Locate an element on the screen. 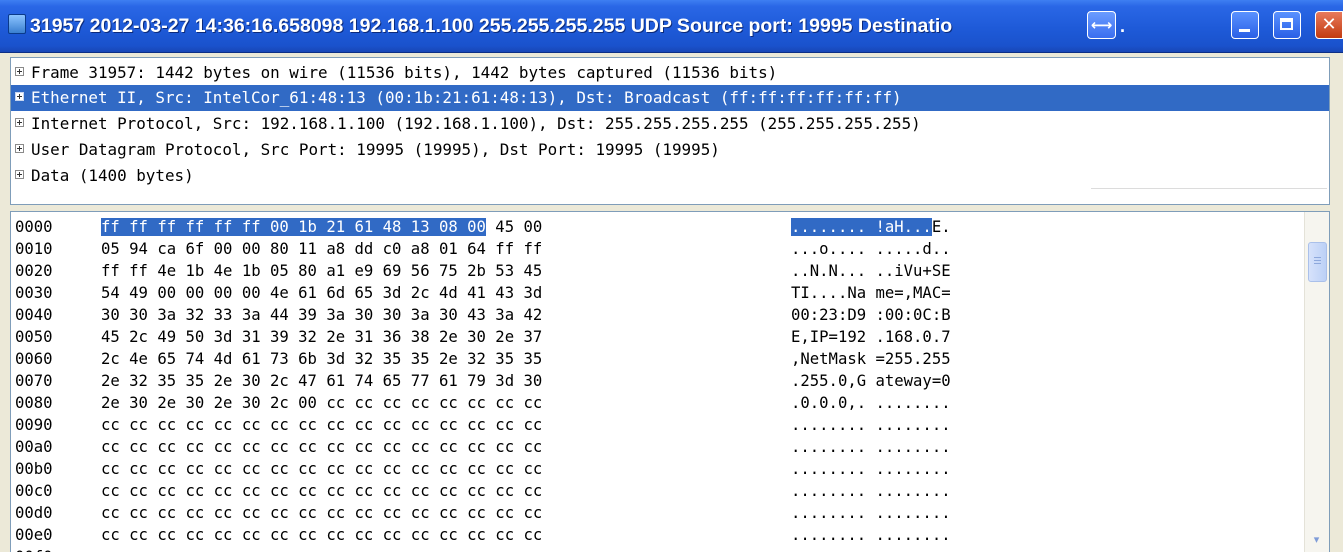 This screenshot has width=1343, height=552. scrollbar-thumb is located at coordinates (1317, 262).